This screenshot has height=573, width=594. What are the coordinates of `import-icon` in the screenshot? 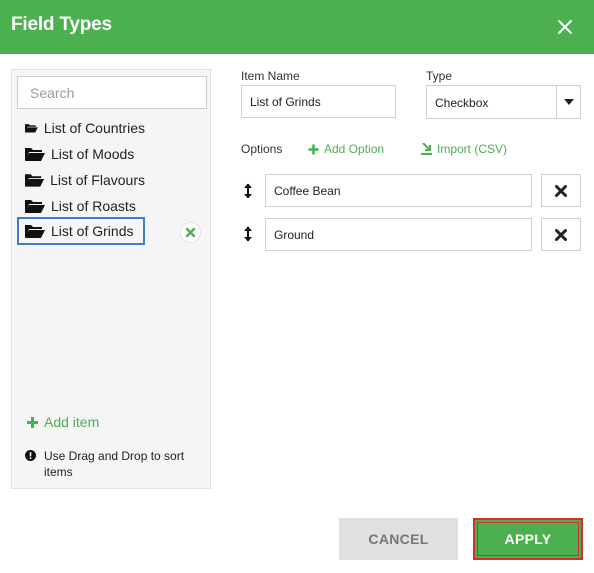 It's located at (426, 149).